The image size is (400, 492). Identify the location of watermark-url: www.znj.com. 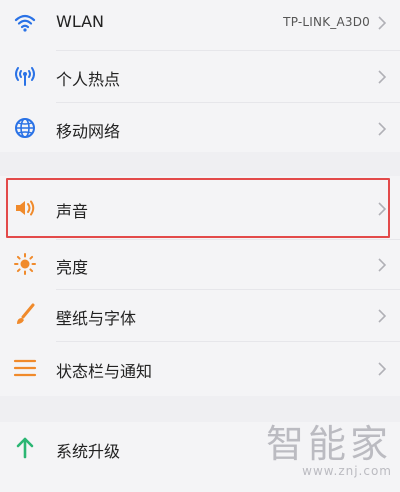
(347, 471).